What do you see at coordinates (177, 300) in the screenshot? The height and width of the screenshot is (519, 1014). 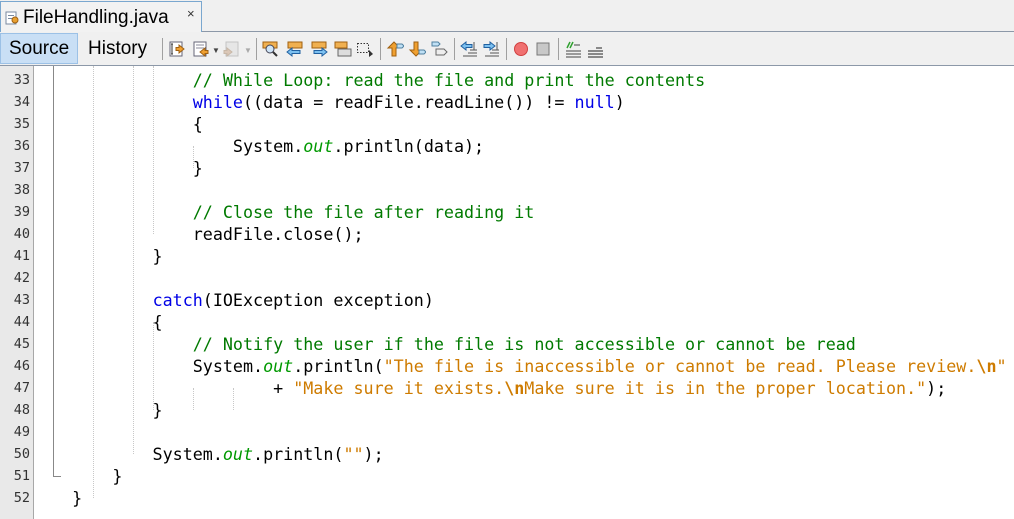 I see `code-token: catch` at bounding box center [177, 300].